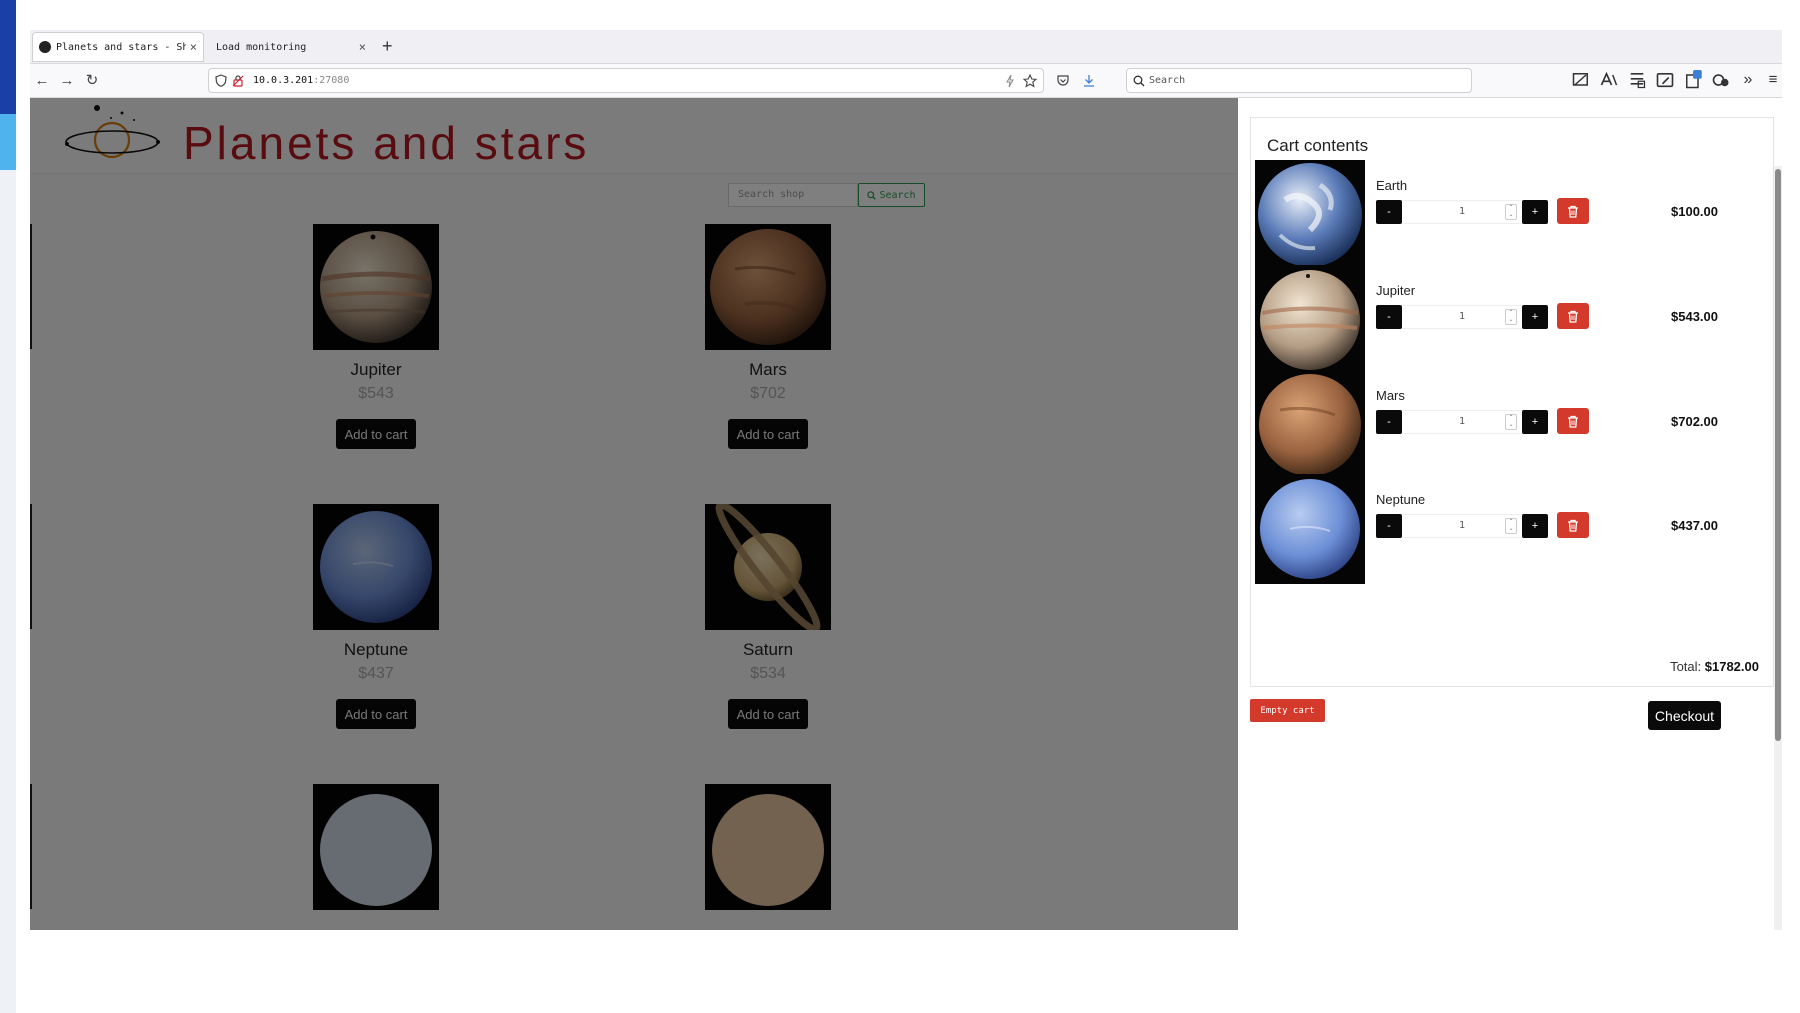 This screenshot has width=1800, height=1013. I want to click on os-sidebar-light, so click(8, 142).